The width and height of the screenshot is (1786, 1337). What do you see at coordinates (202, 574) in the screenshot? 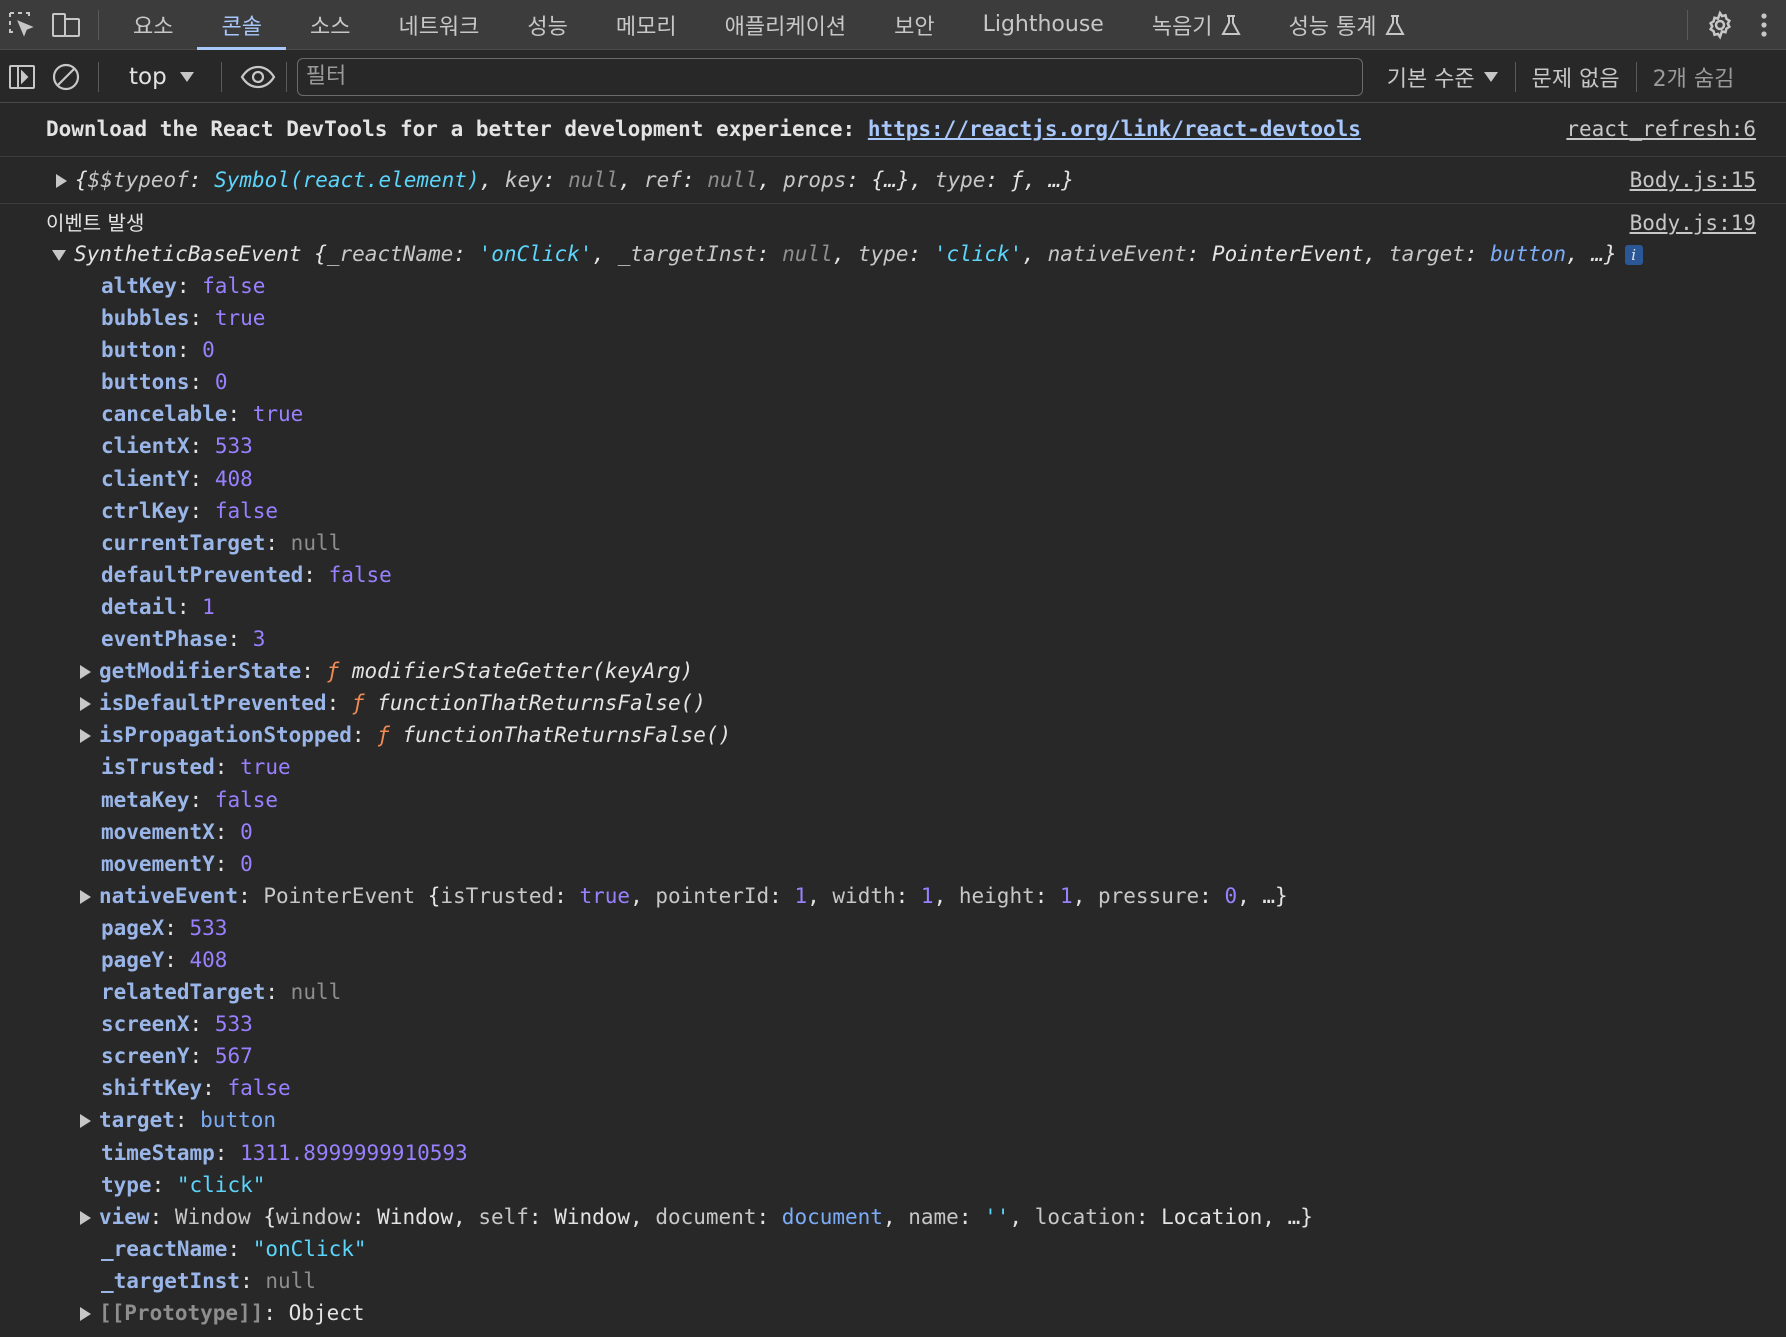
I see `property-key: defaultPrevented` at bounding box center [202, 574].